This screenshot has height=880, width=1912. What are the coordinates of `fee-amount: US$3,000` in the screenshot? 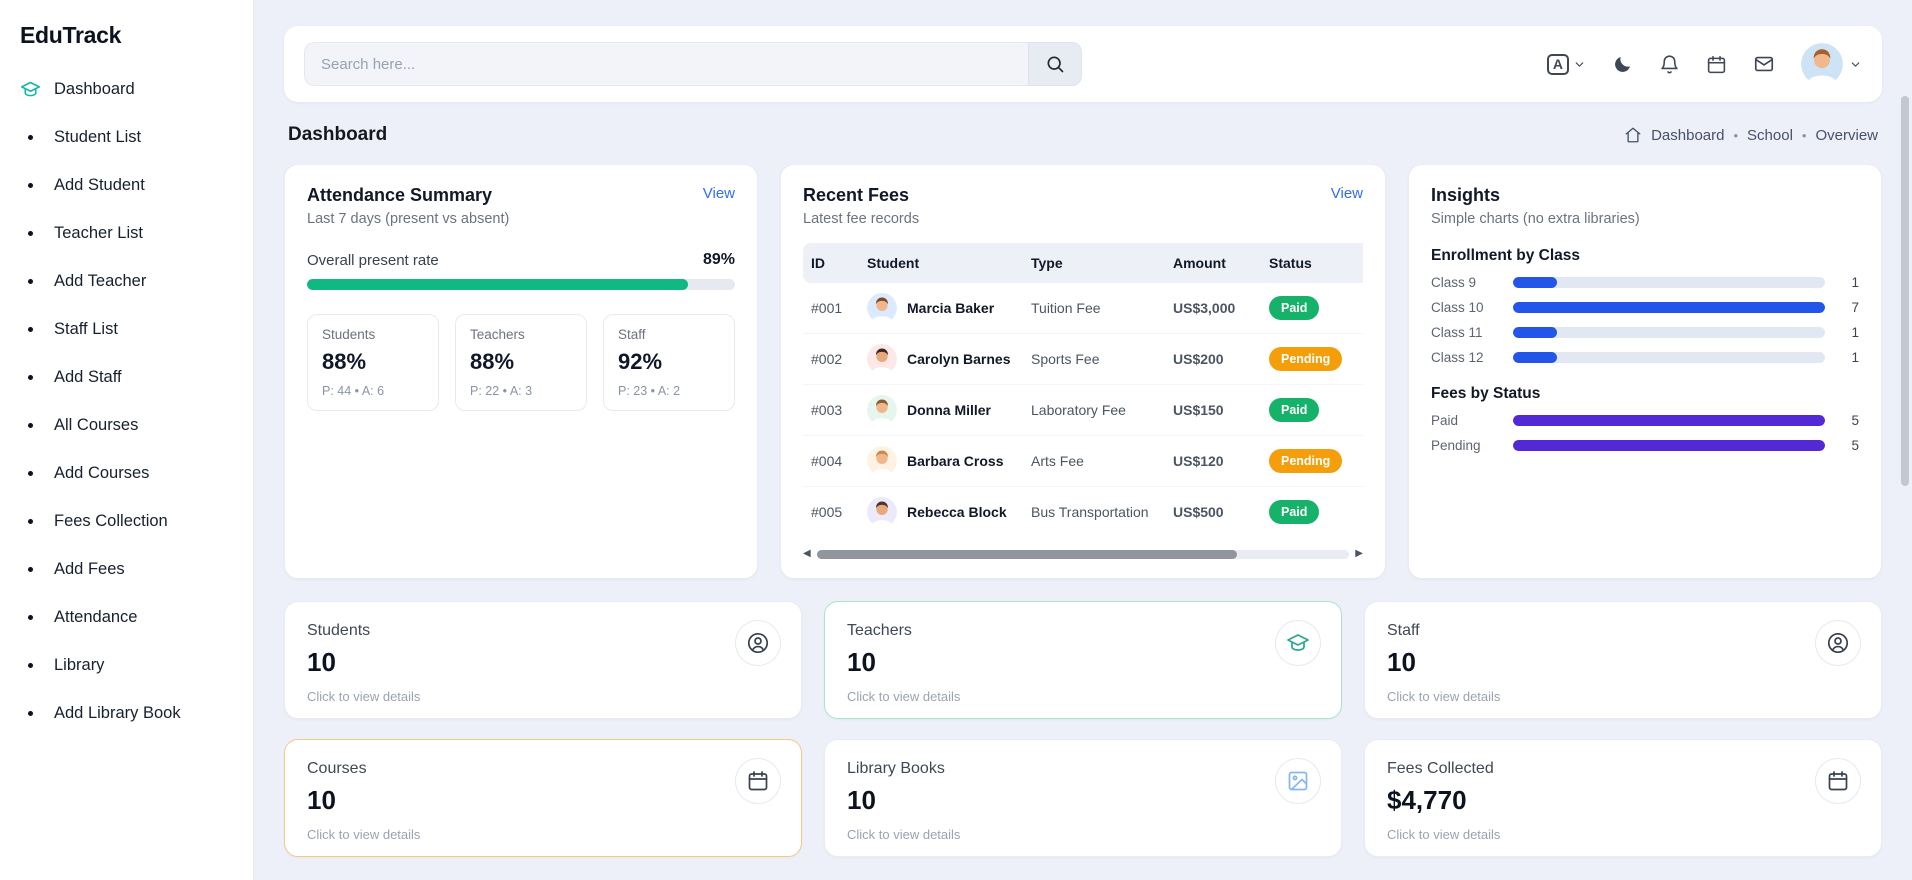 It's located at (1204, 308).